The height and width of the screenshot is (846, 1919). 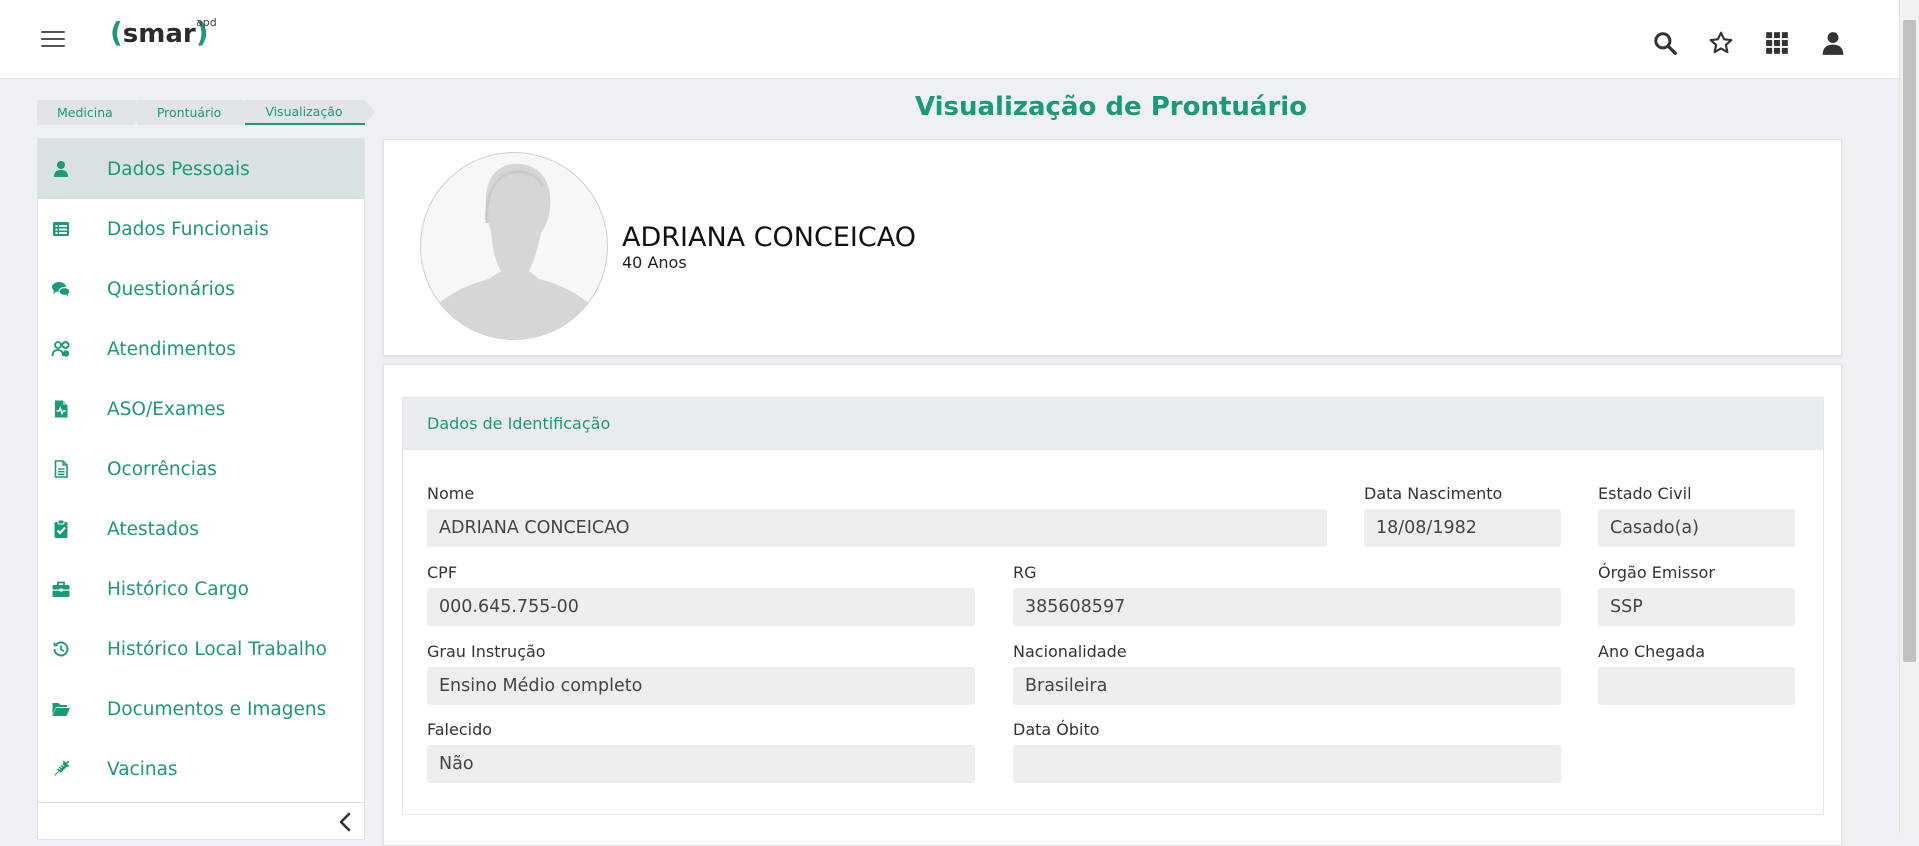 I want to click on field-orgao-emissor: Órgão Emissor SSP, so click(x=1696, y=594).